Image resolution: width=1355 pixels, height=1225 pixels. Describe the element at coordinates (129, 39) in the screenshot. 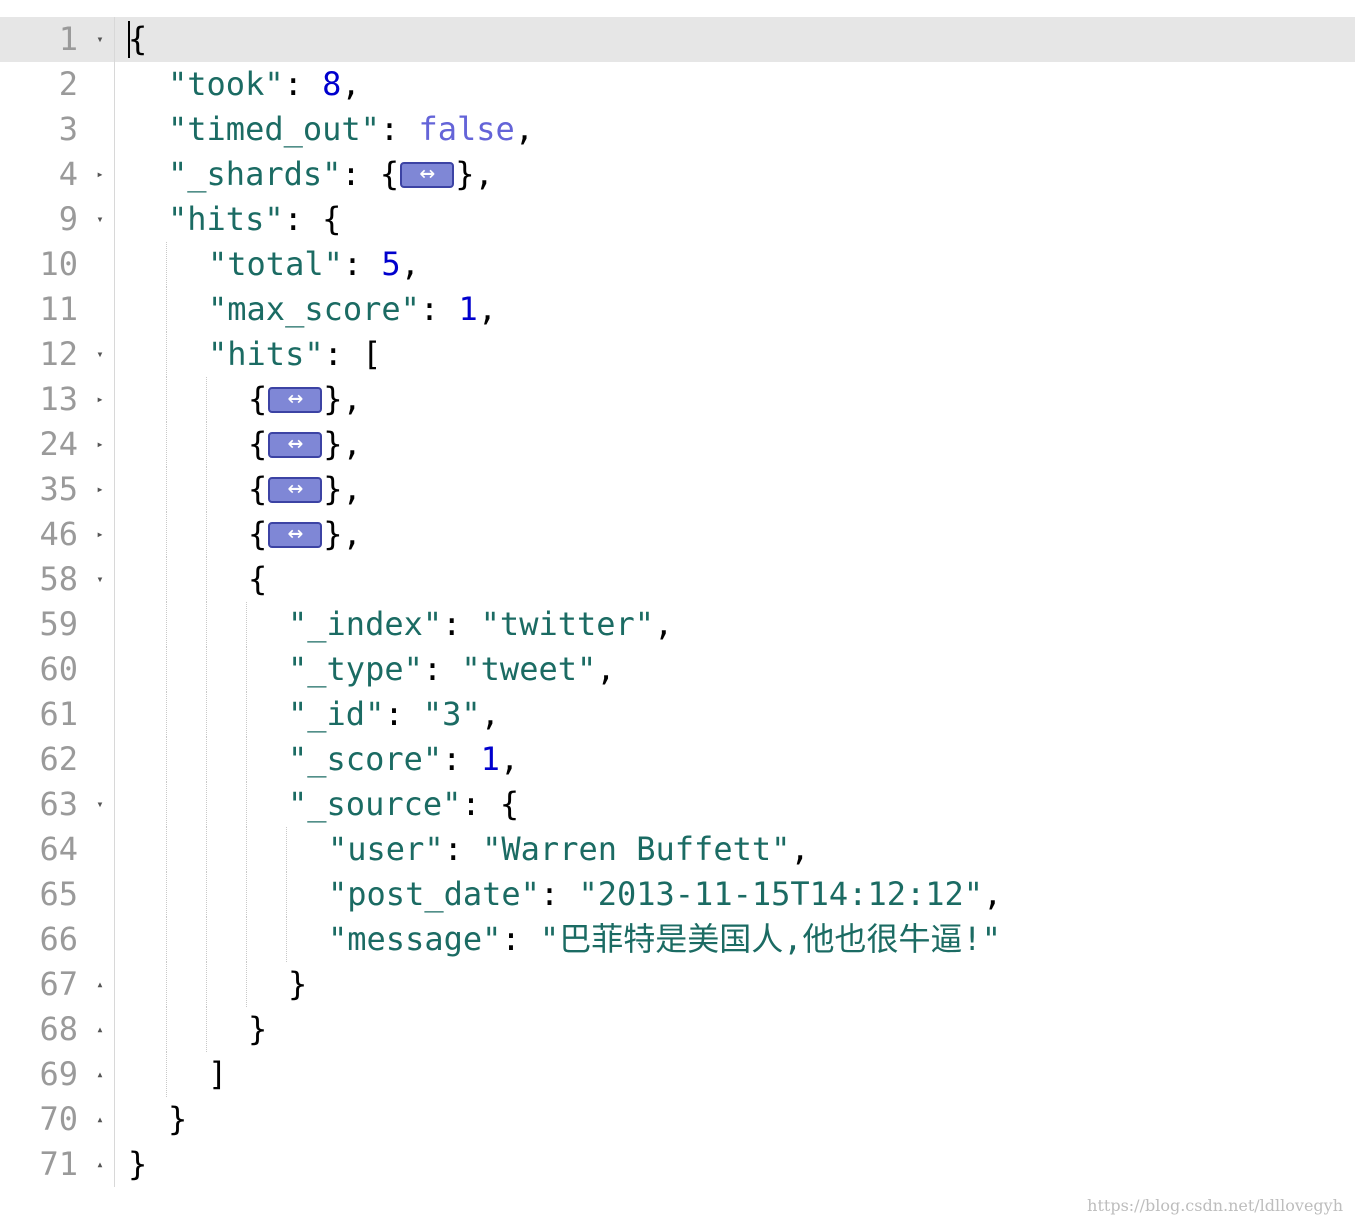

I see `text-cursor` at that location.